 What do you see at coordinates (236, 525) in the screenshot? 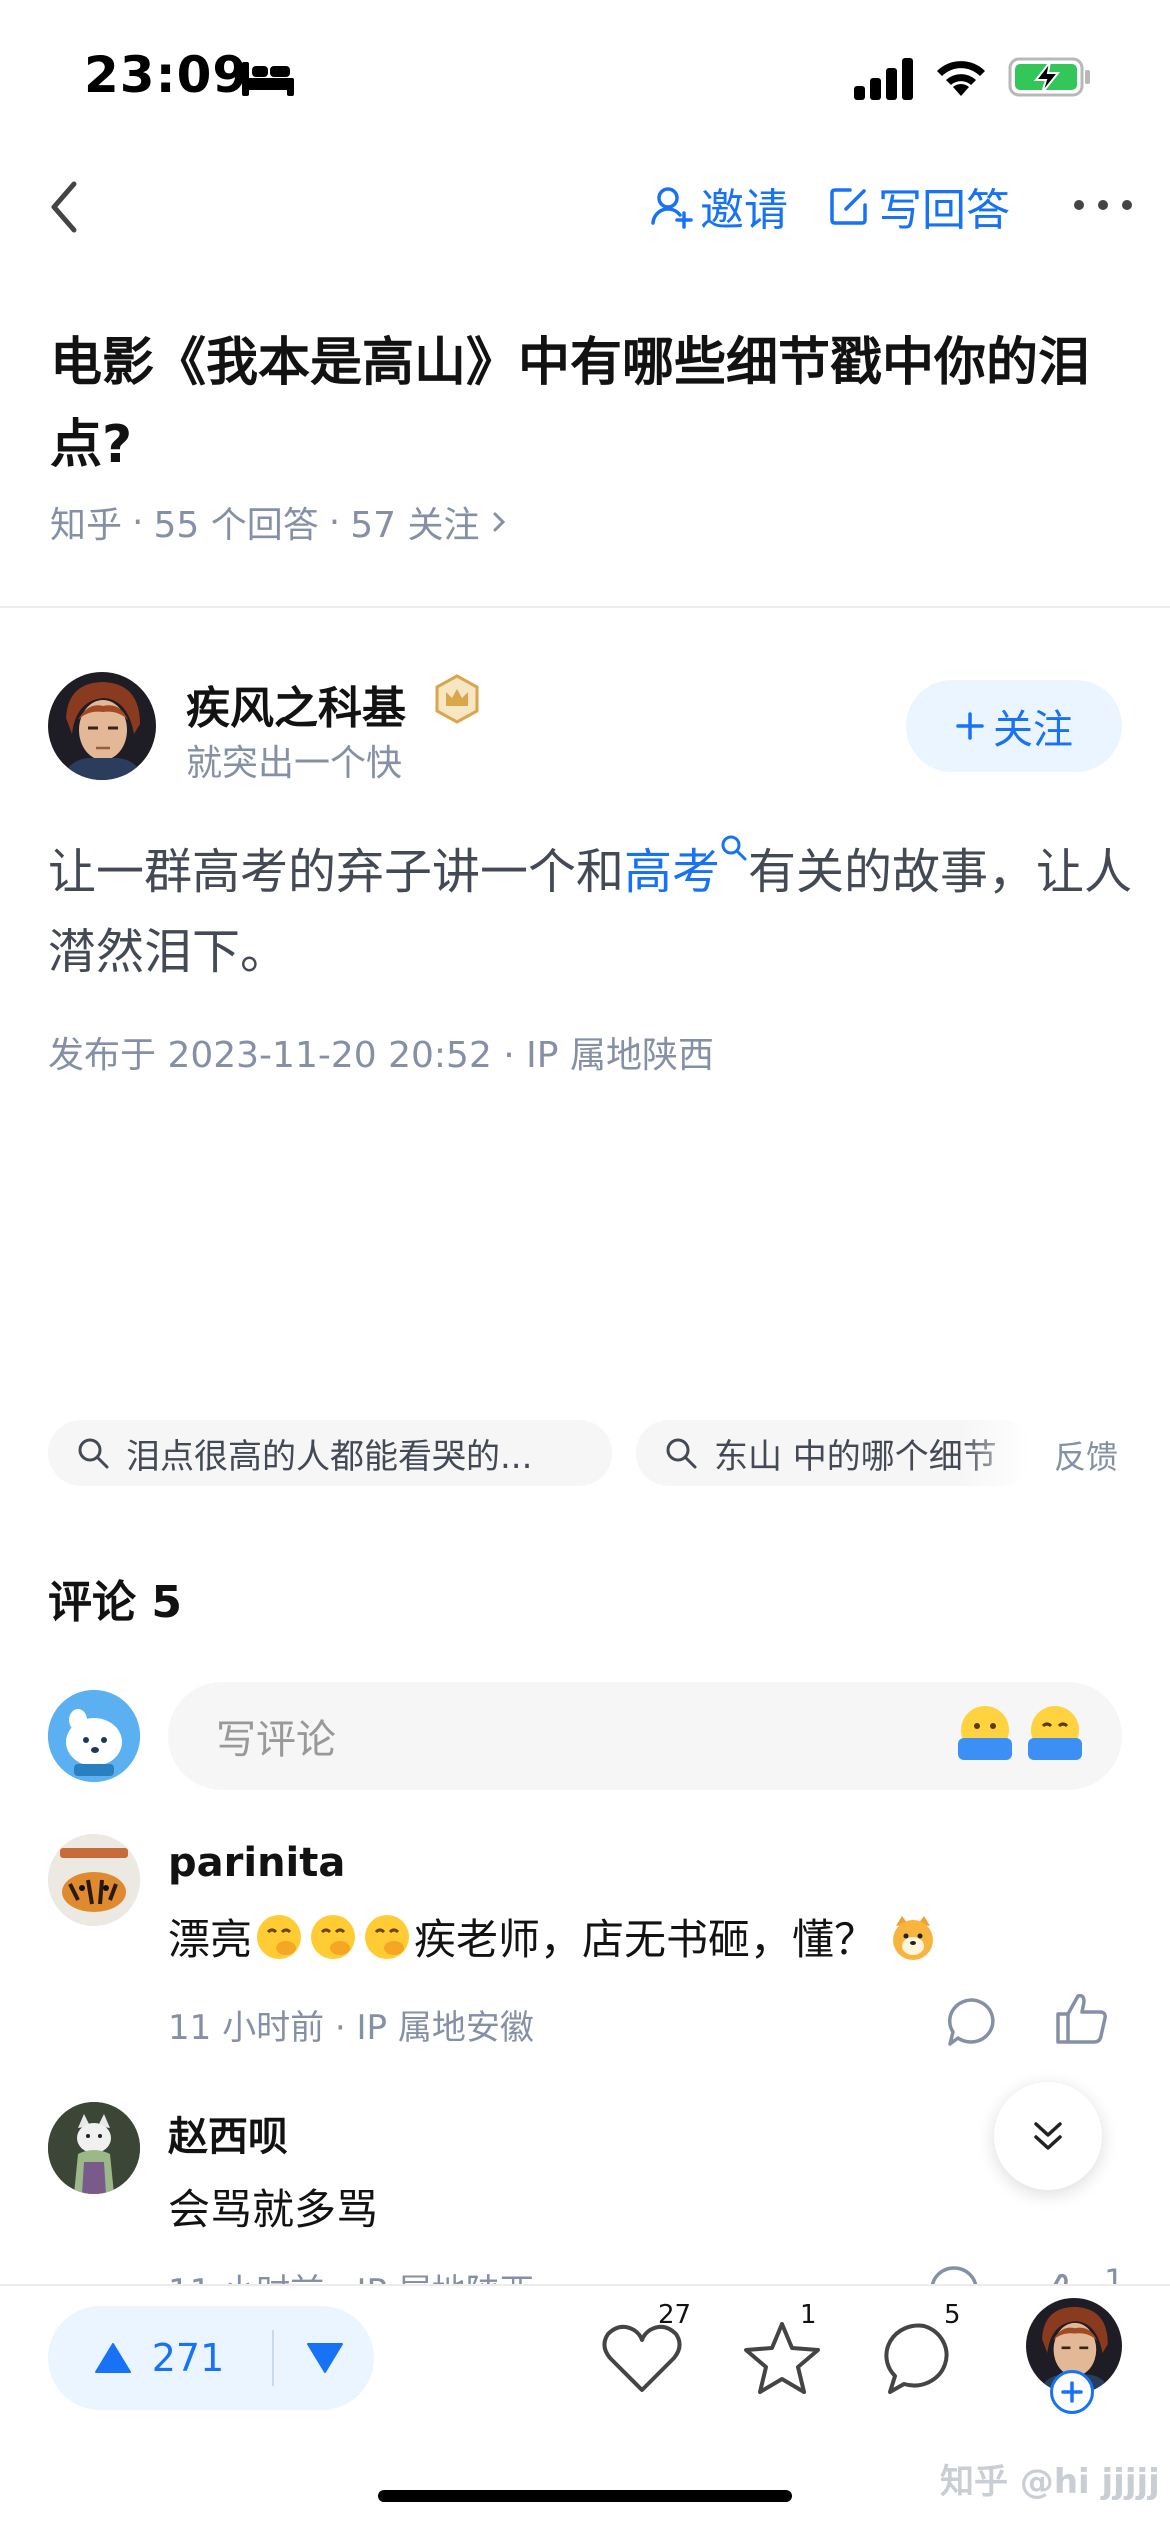
I see `answer-count: 55 个回答` at bounding box center [236, 525].